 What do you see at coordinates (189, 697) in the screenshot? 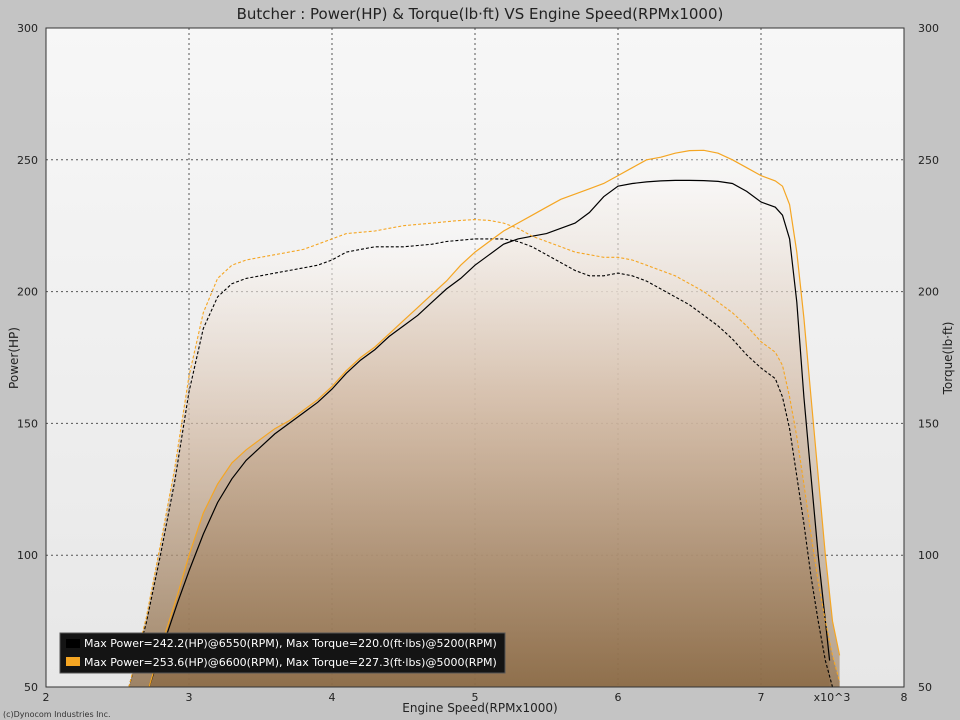
I see `x-tick-label: 3` at bounding box center [189, 697].